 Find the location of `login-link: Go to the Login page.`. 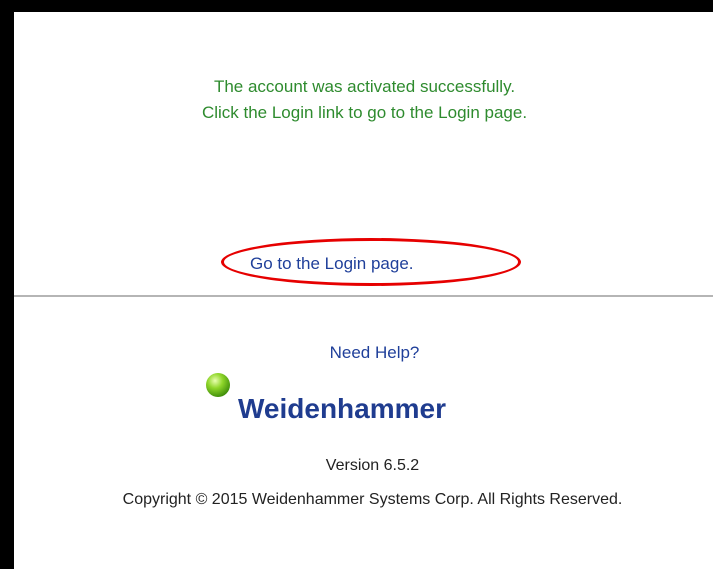

login-link: Go to the Login page. is located at coordinates (332, 264).